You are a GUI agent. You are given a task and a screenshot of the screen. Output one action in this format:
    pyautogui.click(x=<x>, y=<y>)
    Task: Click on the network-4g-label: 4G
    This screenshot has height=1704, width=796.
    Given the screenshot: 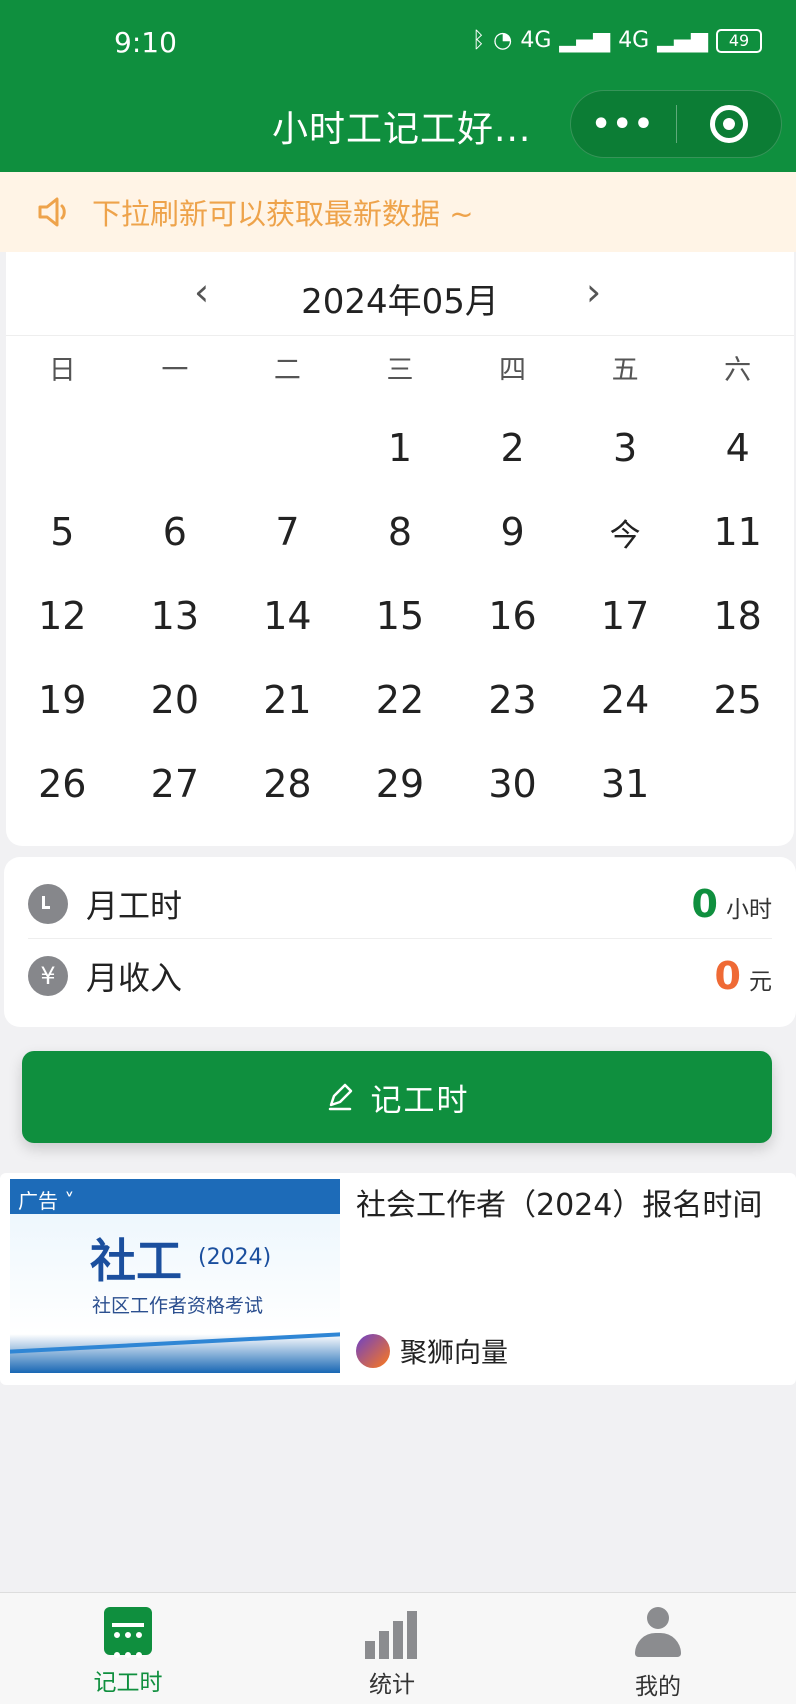 What is the action you would take?
    pyautogui.click(x=536, y=40)
    